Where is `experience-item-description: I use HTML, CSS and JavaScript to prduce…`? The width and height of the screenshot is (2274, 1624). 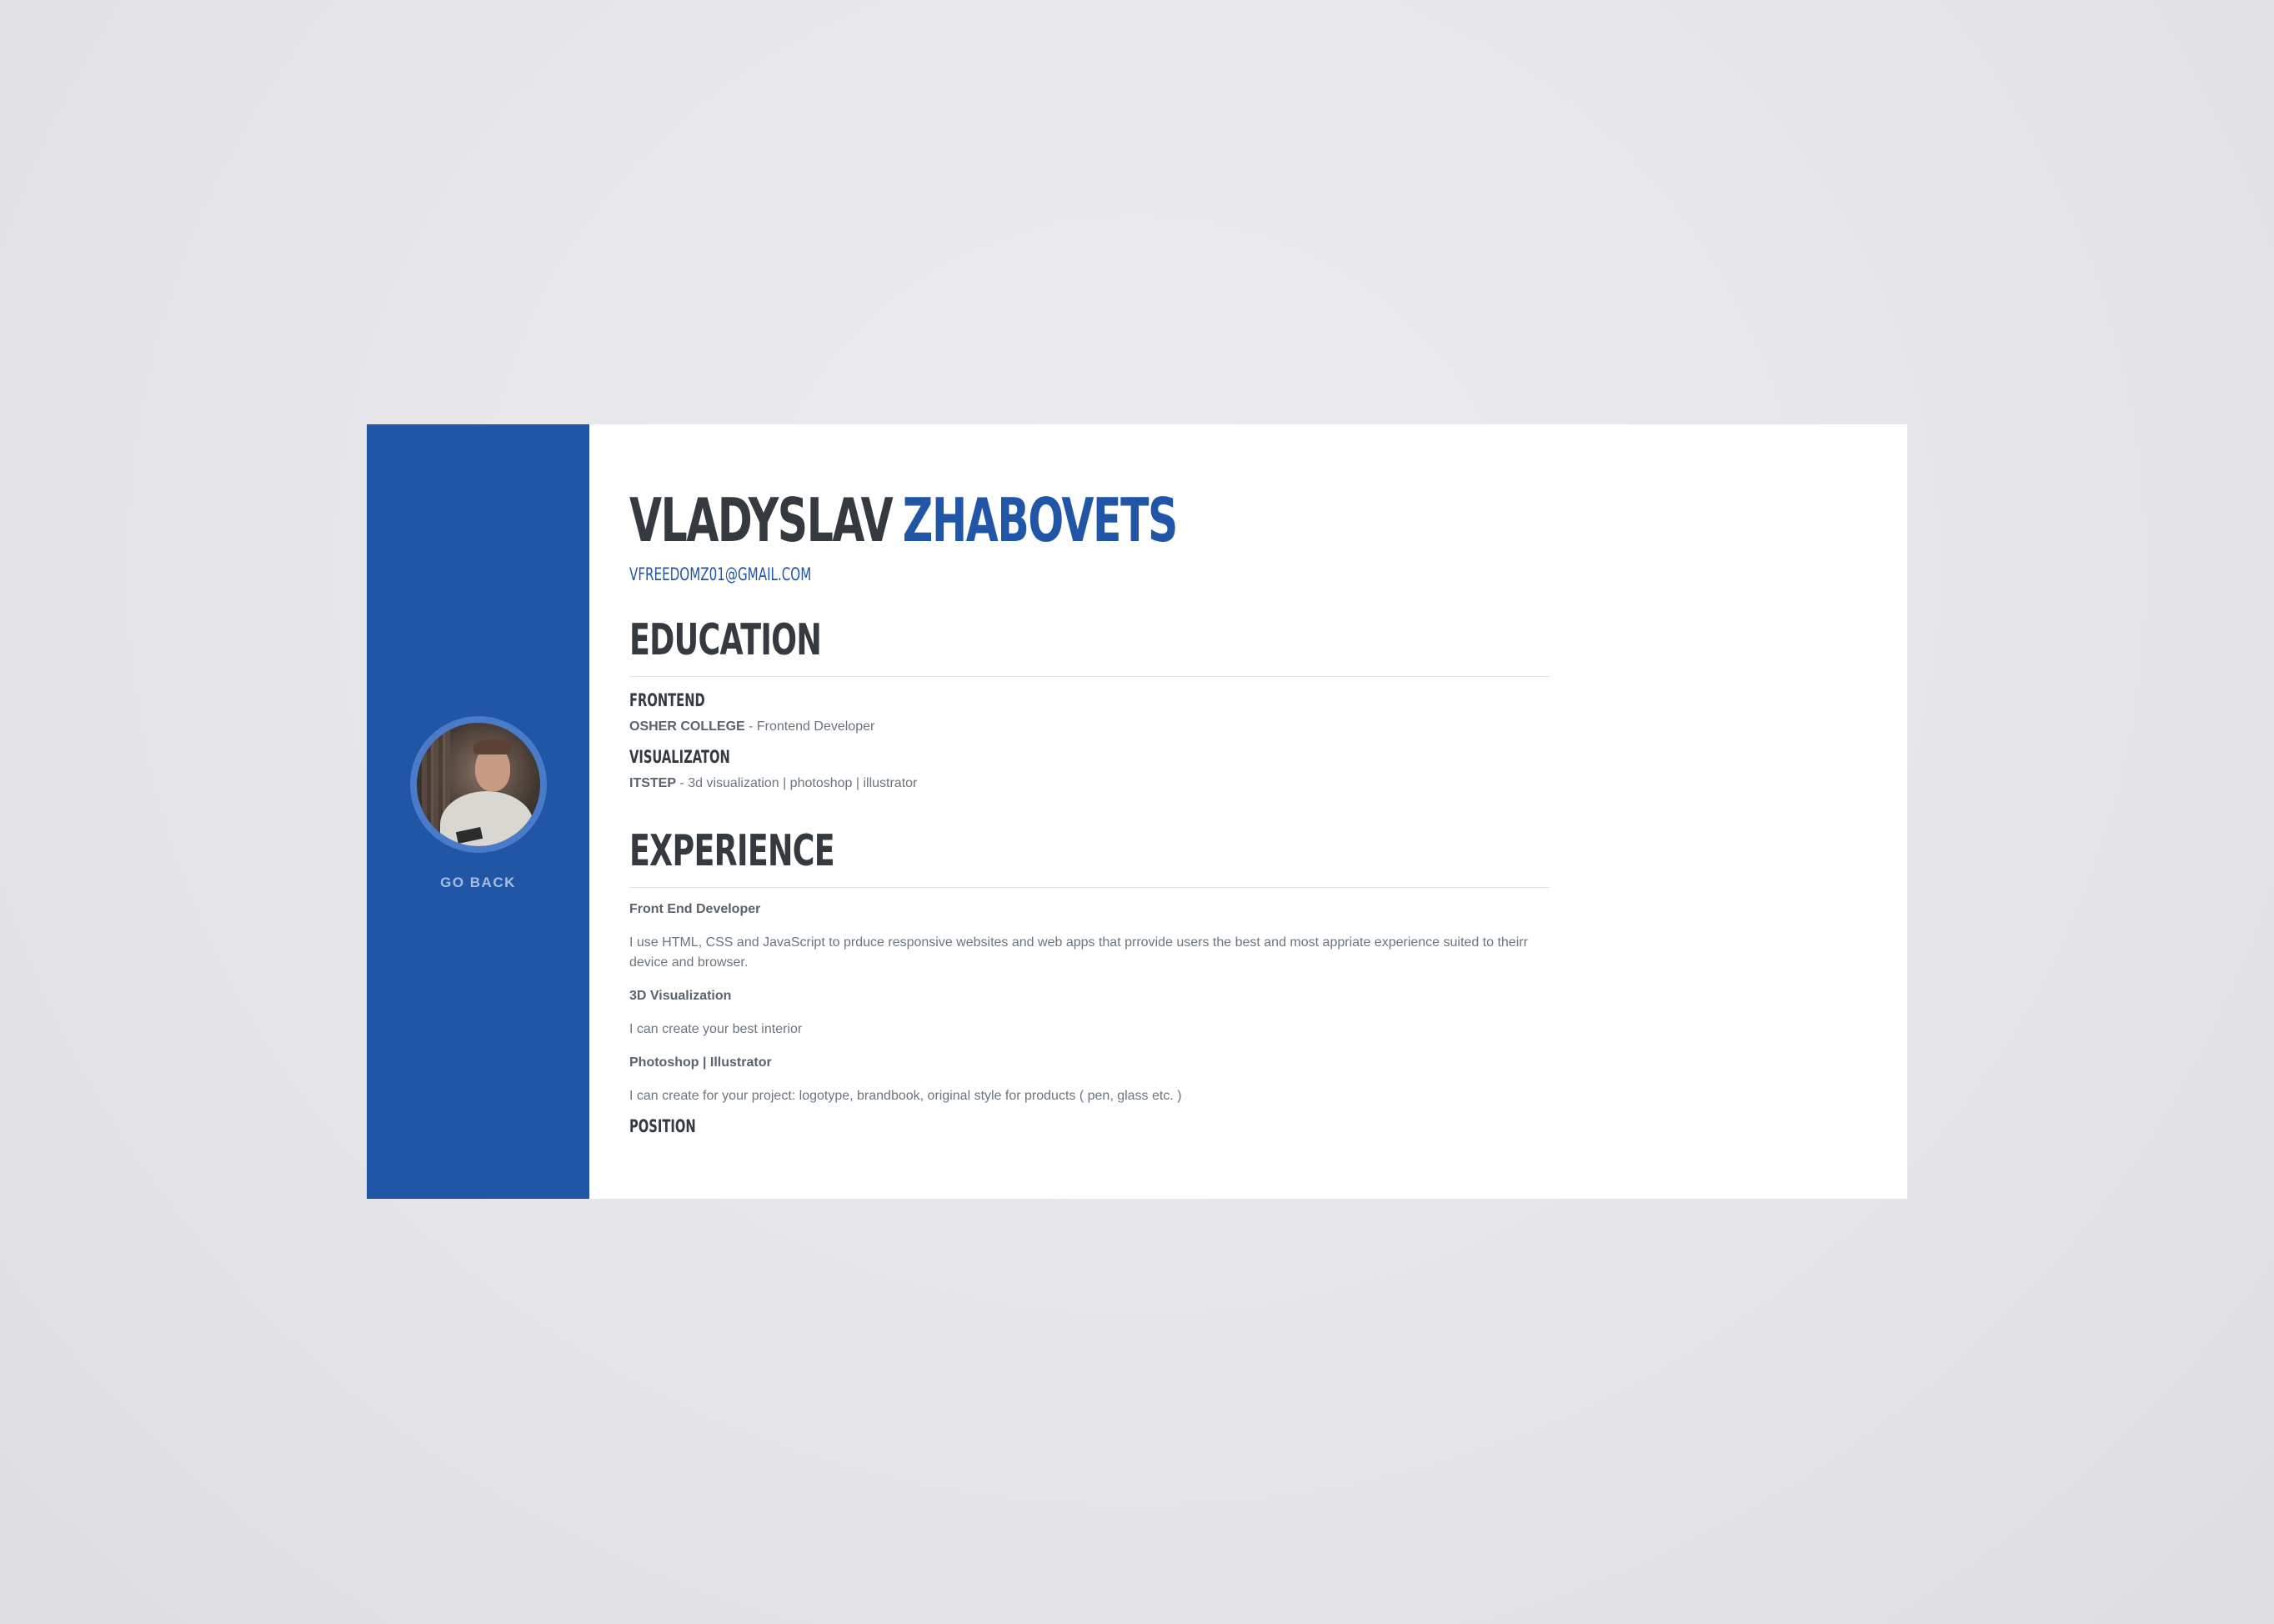
experience-item-description: I use HTML, CSS and JavaScript to prduce… is located at coordinates (1078, 952).